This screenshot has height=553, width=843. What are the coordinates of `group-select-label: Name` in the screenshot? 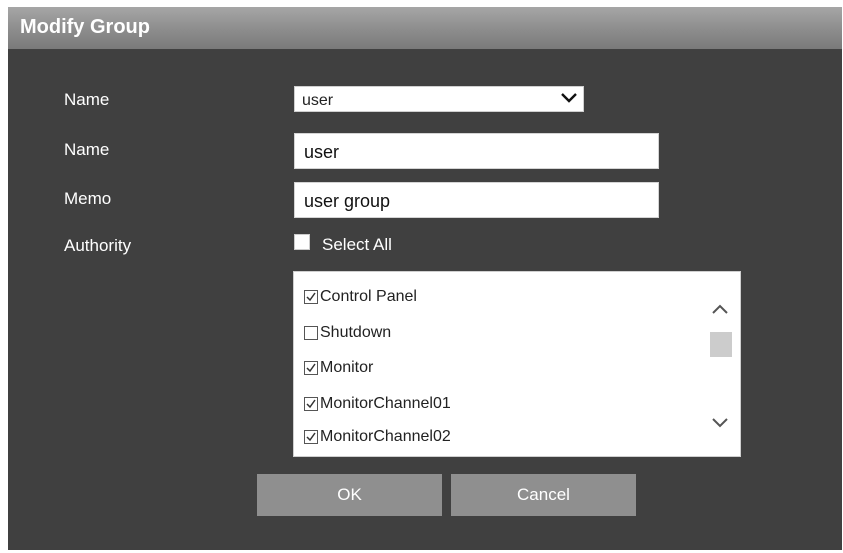 It's located at (87, 99).